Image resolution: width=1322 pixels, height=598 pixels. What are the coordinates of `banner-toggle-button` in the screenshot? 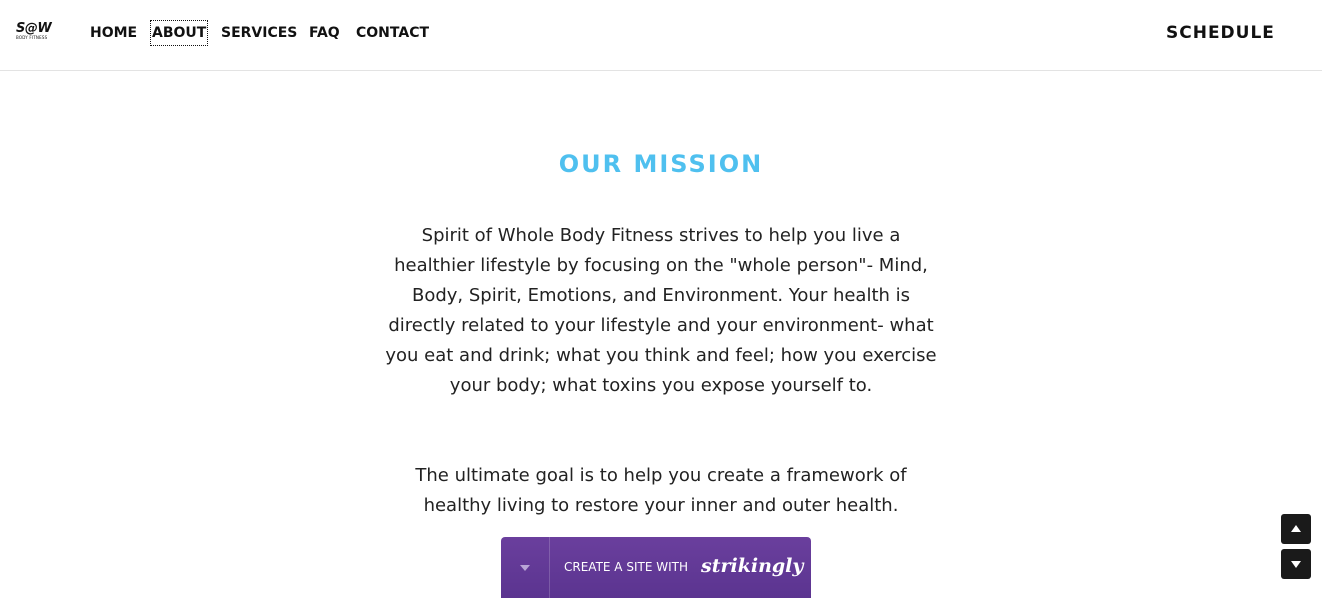 It's located at (525, 567).